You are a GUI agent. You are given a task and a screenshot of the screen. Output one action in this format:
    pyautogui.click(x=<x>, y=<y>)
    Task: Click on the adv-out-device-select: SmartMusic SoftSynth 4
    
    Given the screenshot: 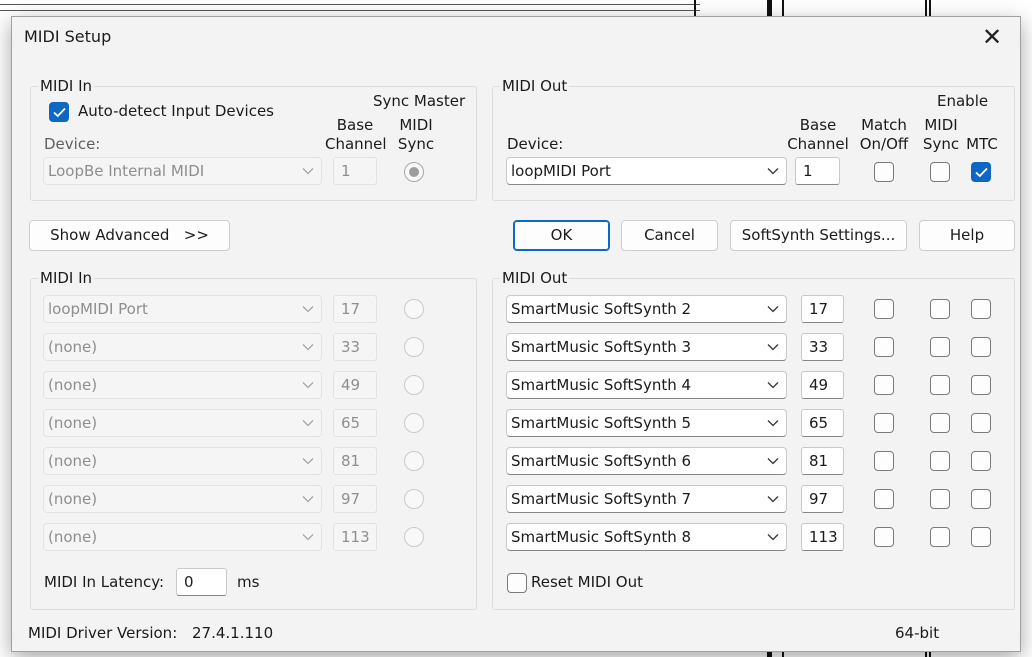 What is the action you would take?
    pyautogui.click(x=646, y=385)
    